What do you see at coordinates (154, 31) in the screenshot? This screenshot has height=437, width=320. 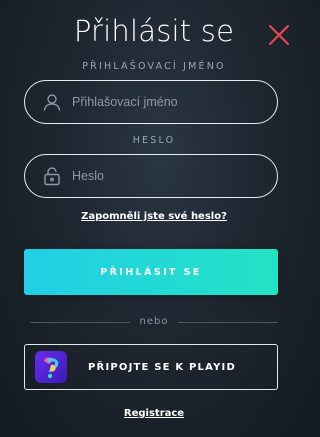 I see `page-title: Přihlásit se` at bounding box center [154, 31].